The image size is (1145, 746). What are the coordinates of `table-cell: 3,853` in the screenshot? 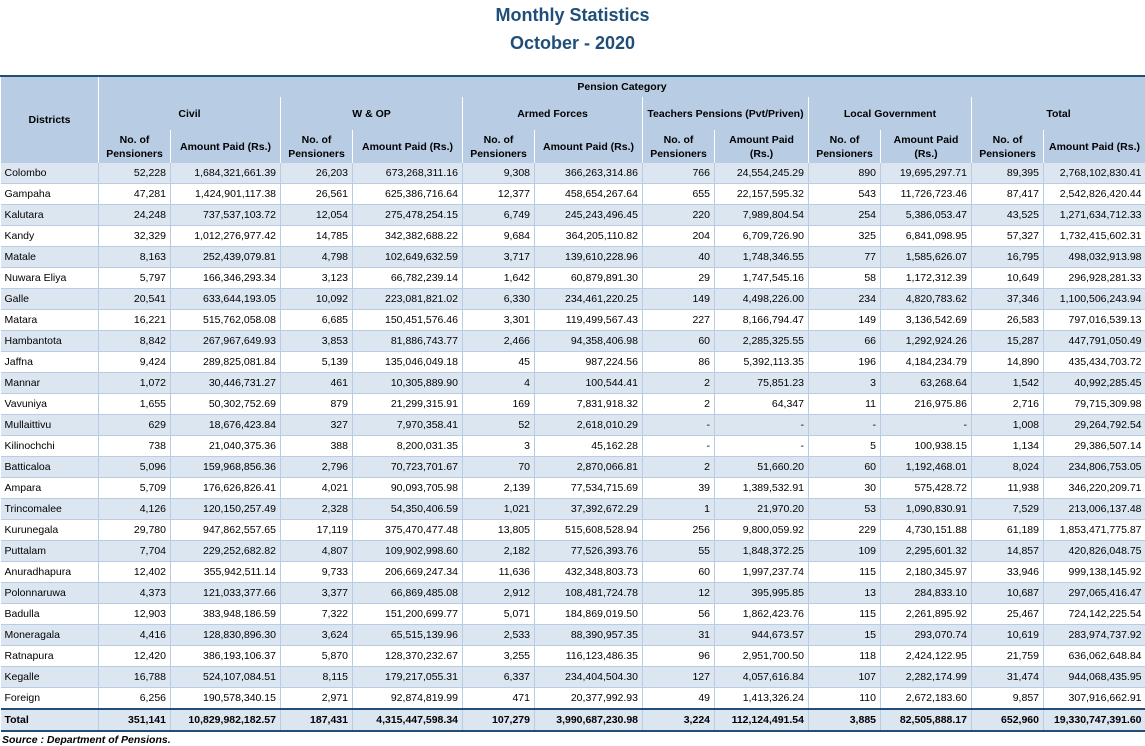 It's located at (317, 341).